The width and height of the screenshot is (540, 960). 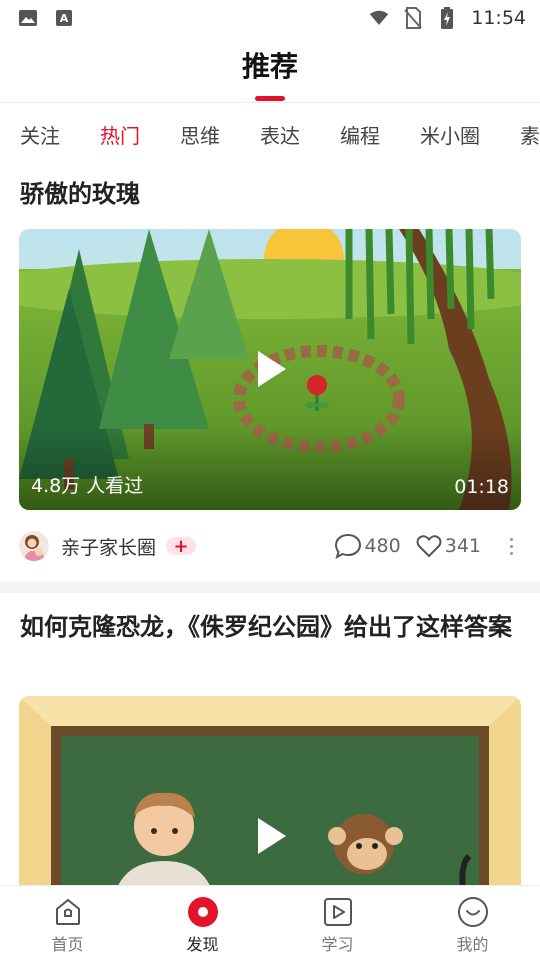 What do you see at coordinates (67, 911) in the screenshot?
I see `home-icon` at bounding box center [67, 911].